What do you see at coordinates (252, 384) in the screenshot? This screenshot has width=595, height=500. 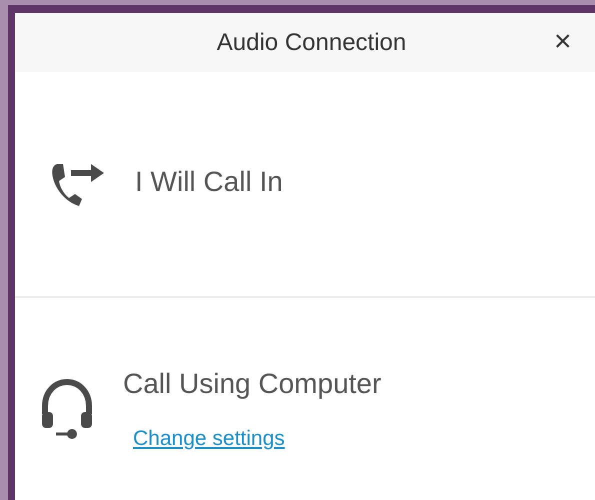 I see `option-label: Call Using Computer` at bounding box center [252, 384].